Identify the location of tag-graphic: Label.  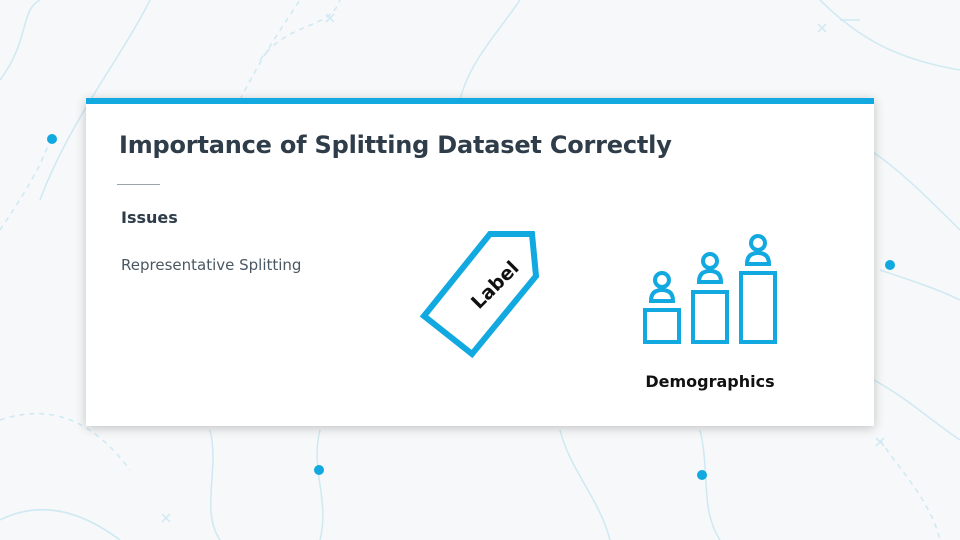
(486, 295).